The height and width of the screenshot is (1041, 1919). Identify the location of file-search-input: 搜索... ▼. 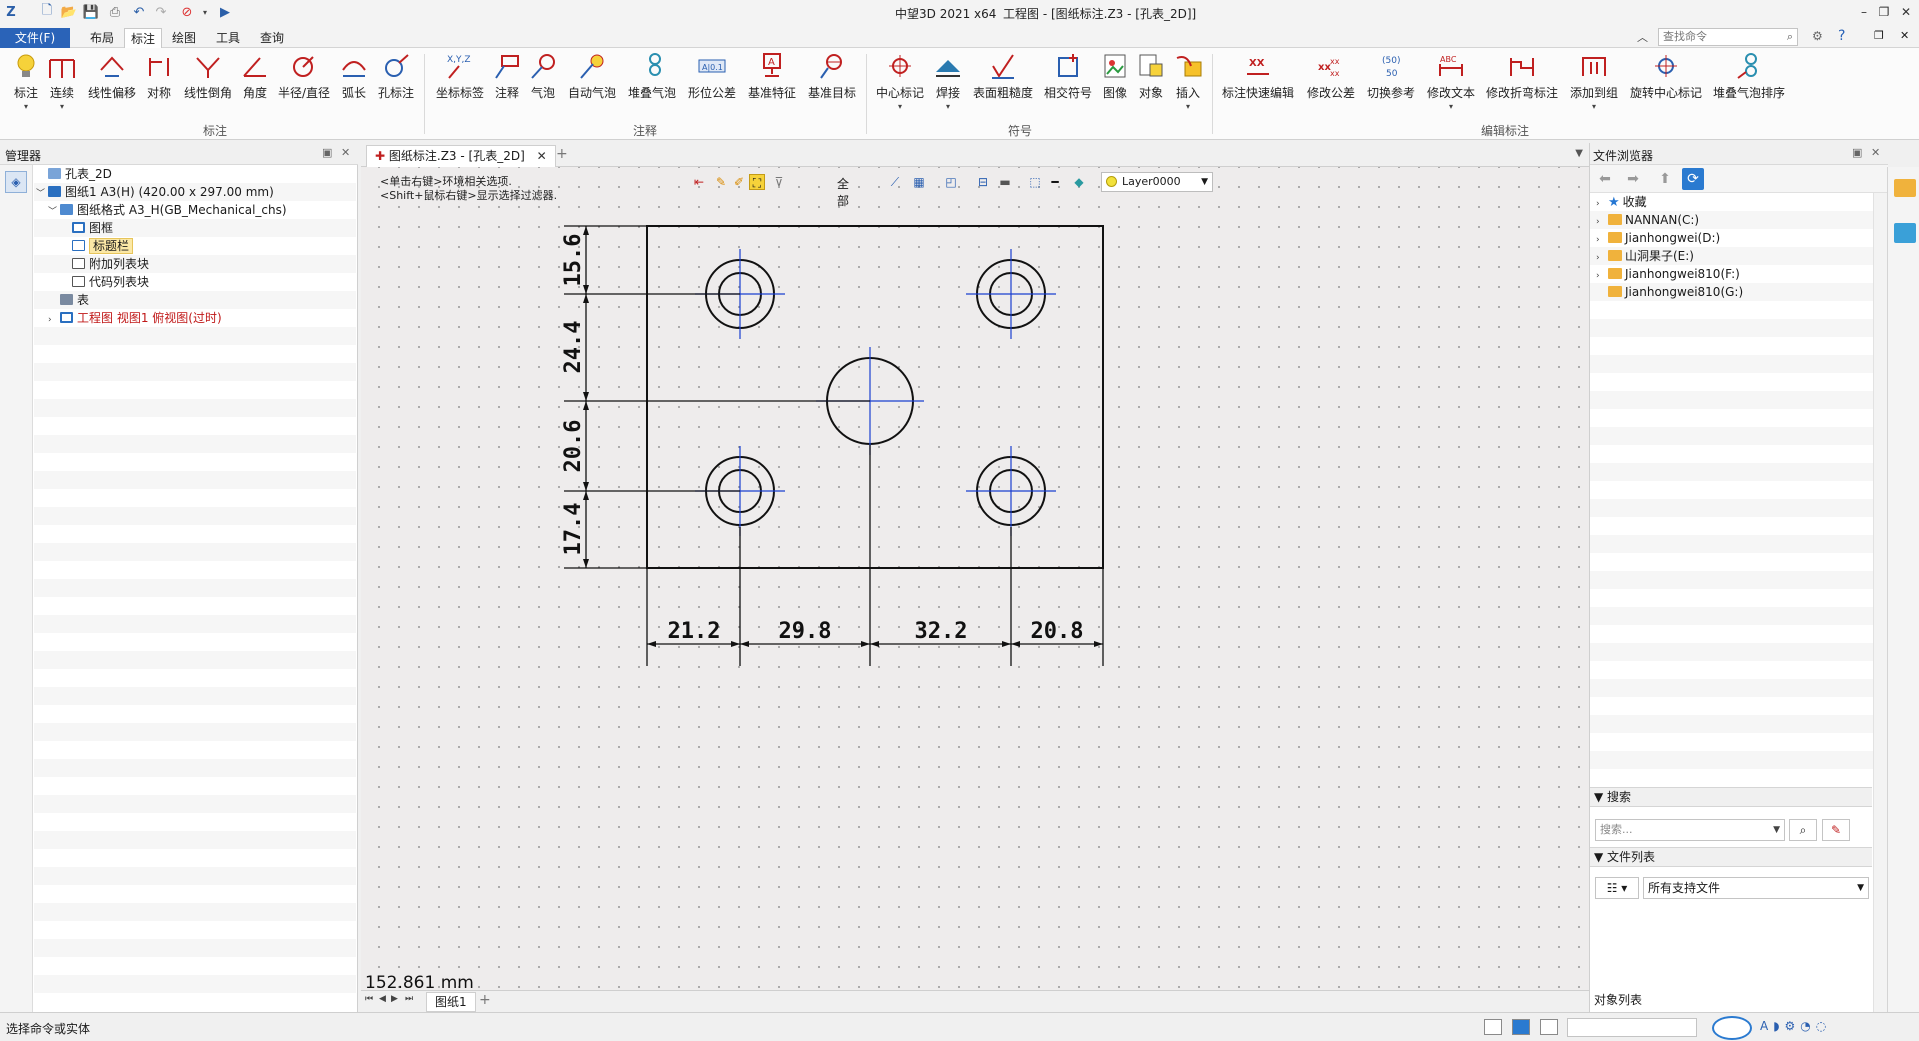
(1690, 830).